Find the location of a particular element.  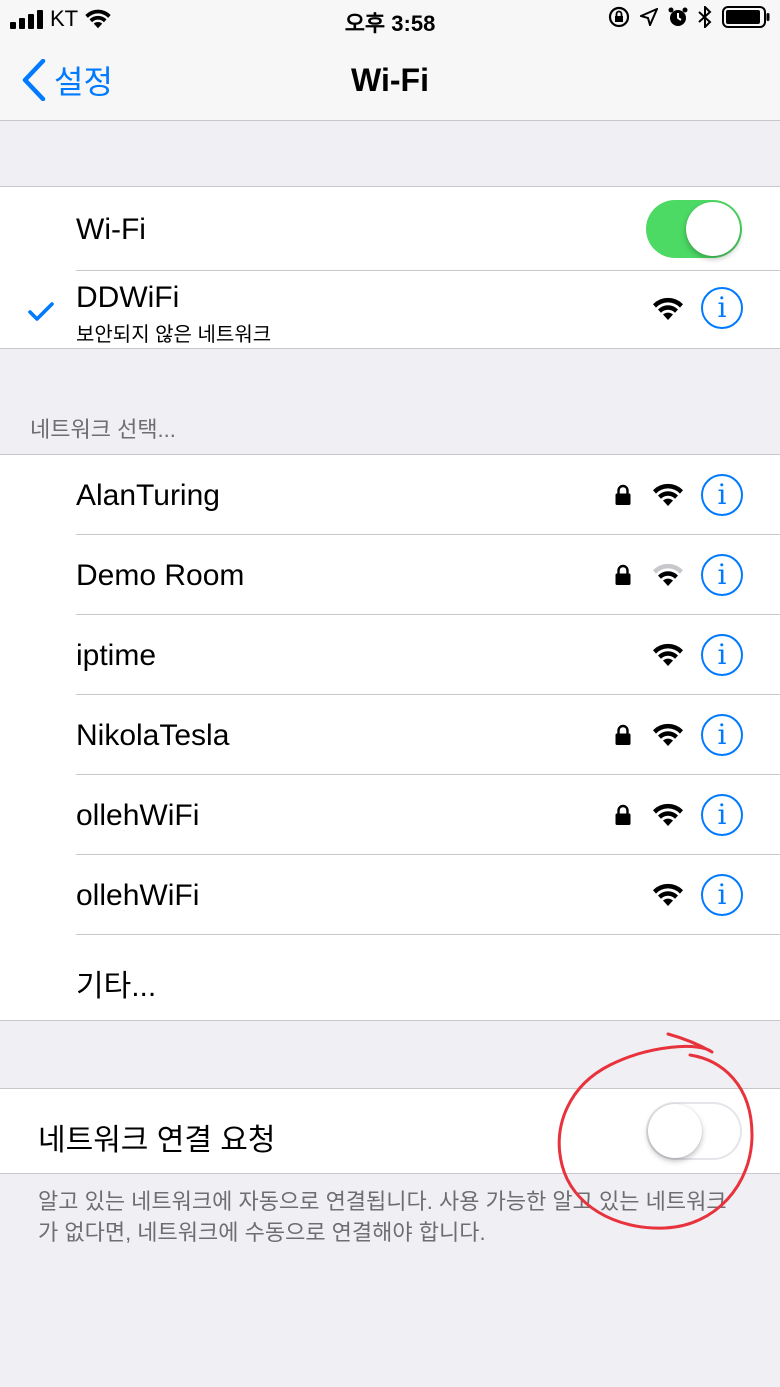

ask-to-join-group: 네트워크 연결 요청 is located at coordinates (390, 1131).